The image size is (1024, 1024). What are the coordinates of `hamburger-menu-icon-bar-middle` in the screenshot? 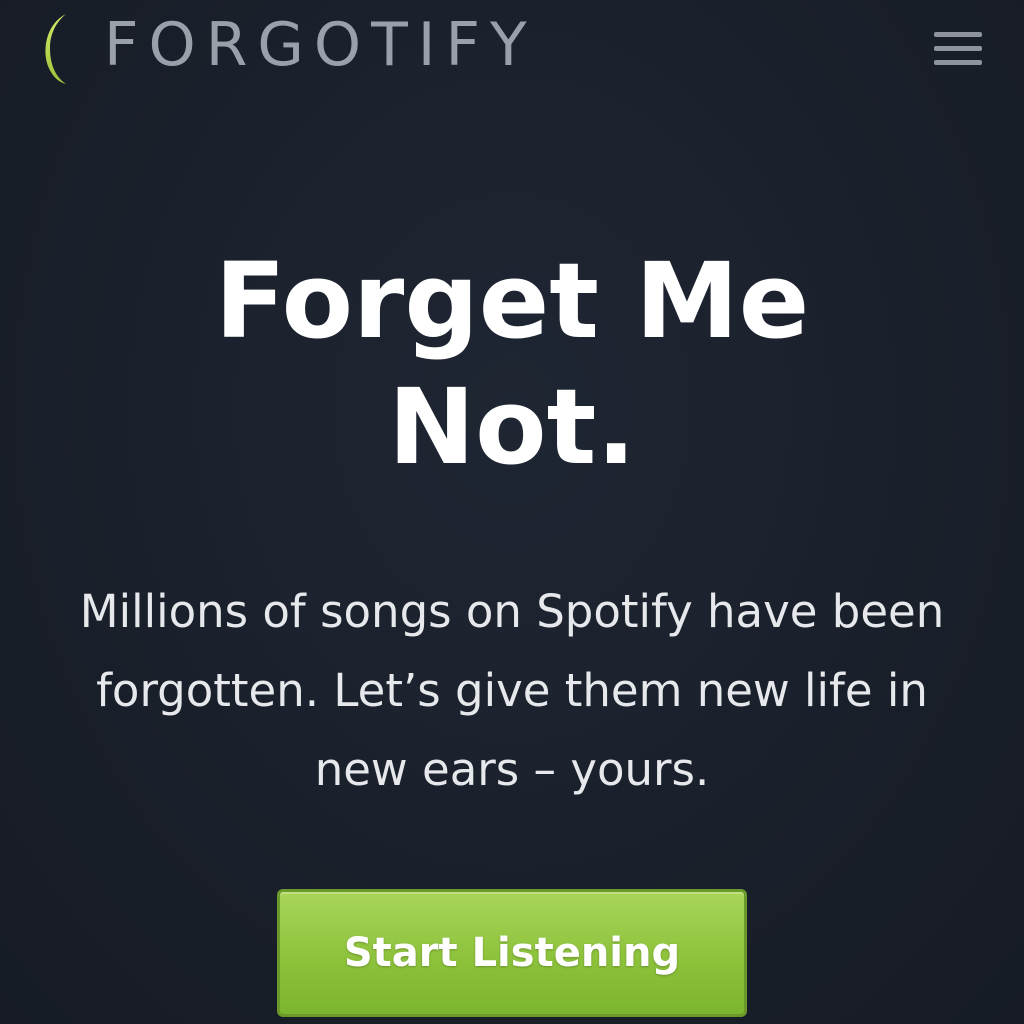 It's located at (958, 48).